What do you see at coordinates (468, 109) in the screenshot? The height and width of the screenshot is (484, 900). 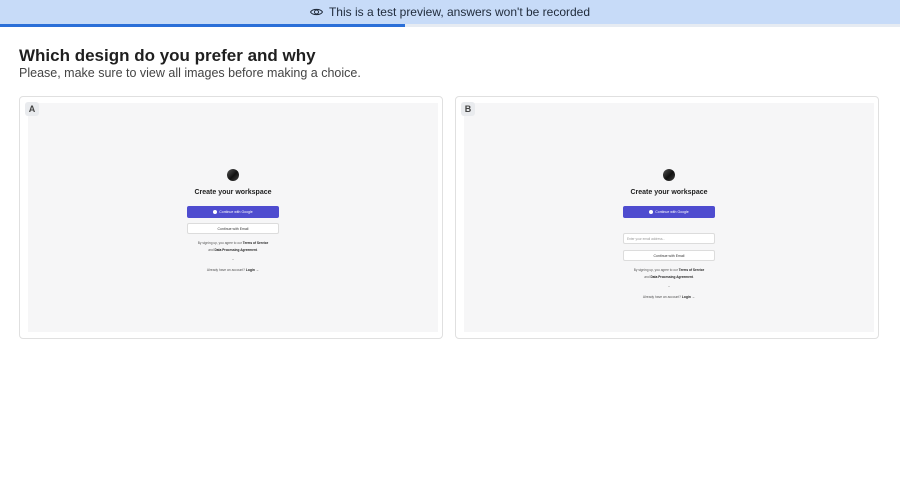 I see `option-label-b: B` at bounding box center [468, 109].